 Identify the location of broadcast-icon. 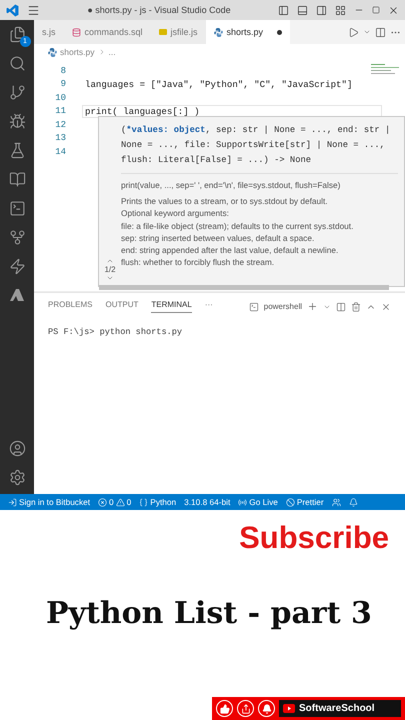
(243, 502).